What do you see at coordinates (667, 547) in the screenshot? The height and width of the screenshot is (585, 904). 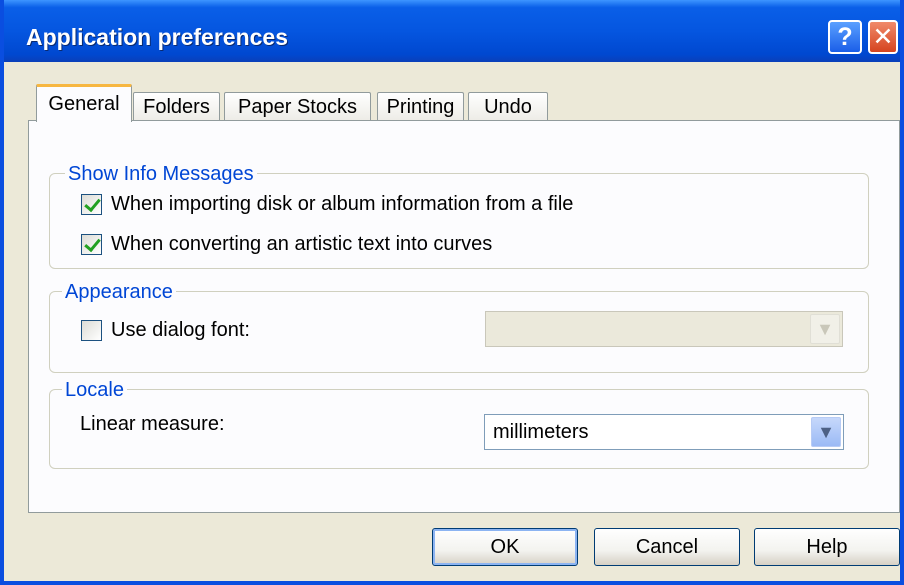 I see `cancel-button: Cancel` at bounding box center [667, 547].